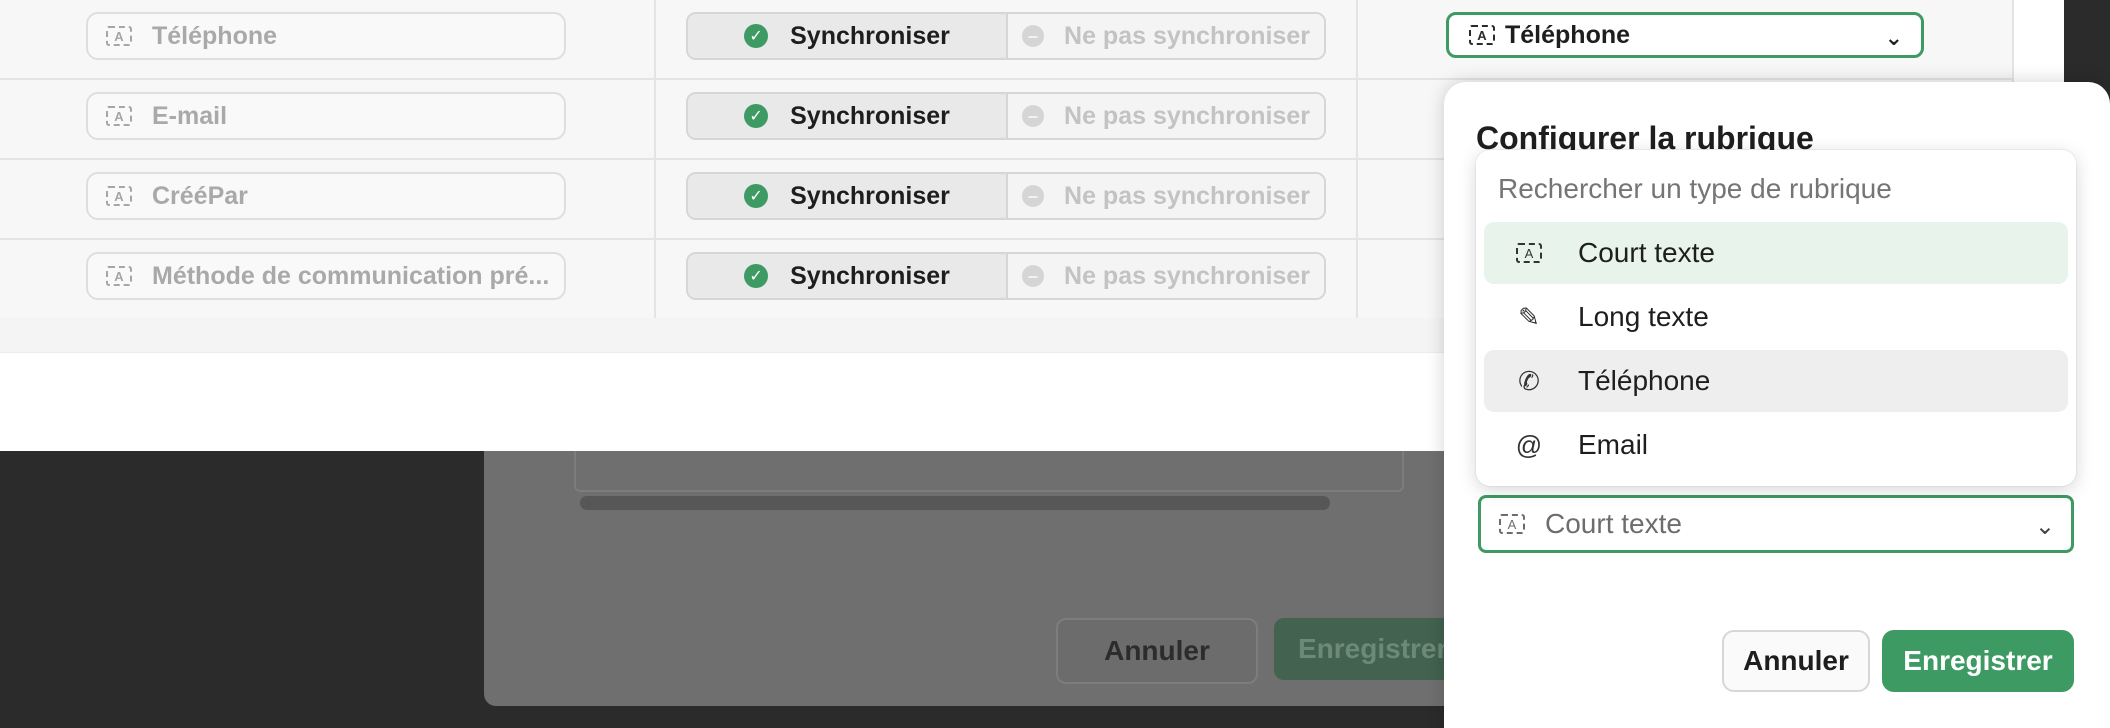 Image resolution: width=2110 pixels, height=728 pixels. I want to click on option-label: Court texte, so click(1646, 252).